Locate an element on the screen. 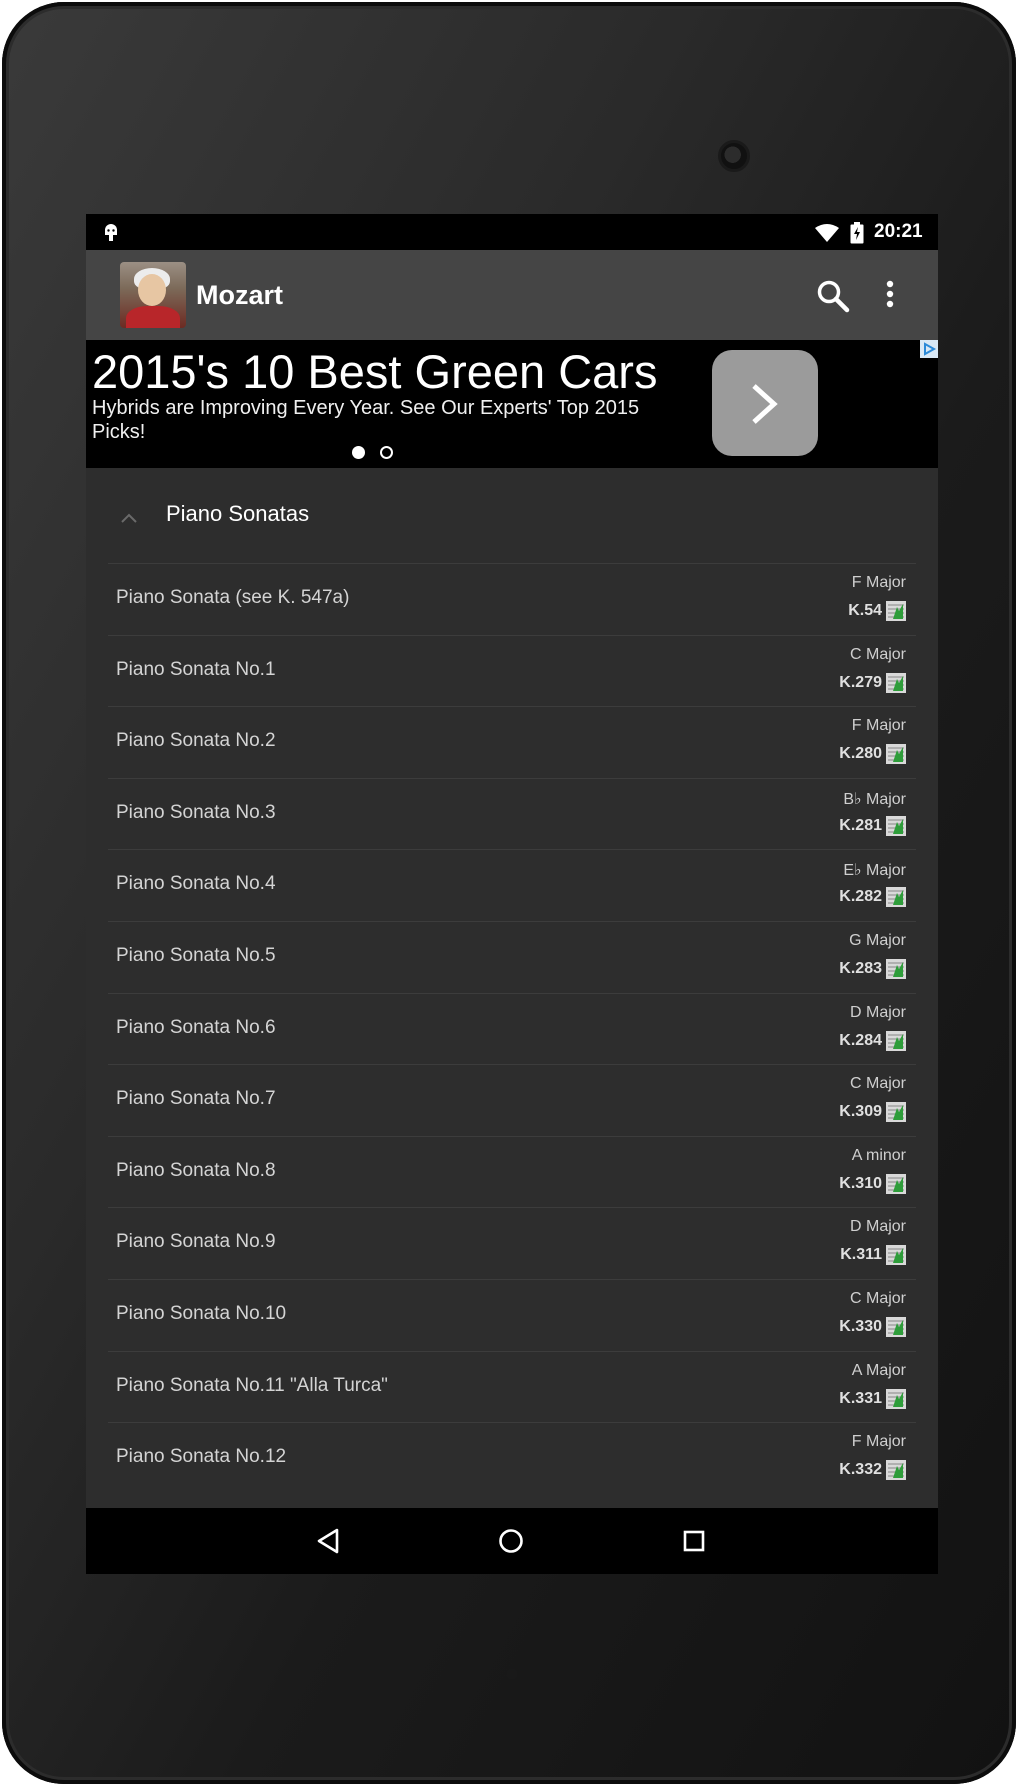 Image resolution: width=1020 pixels, height=1789 pixels. section-title: Piano Sonatas is located at coordinates (238, 513).